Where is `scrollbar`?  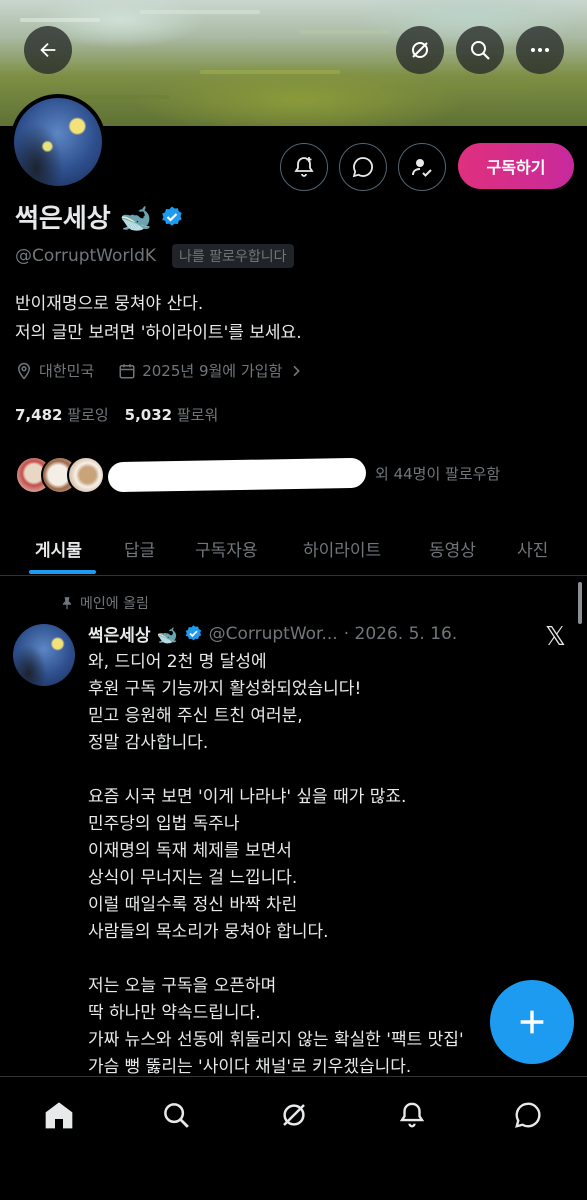
scrollbar is located at coordinates (580, 603).